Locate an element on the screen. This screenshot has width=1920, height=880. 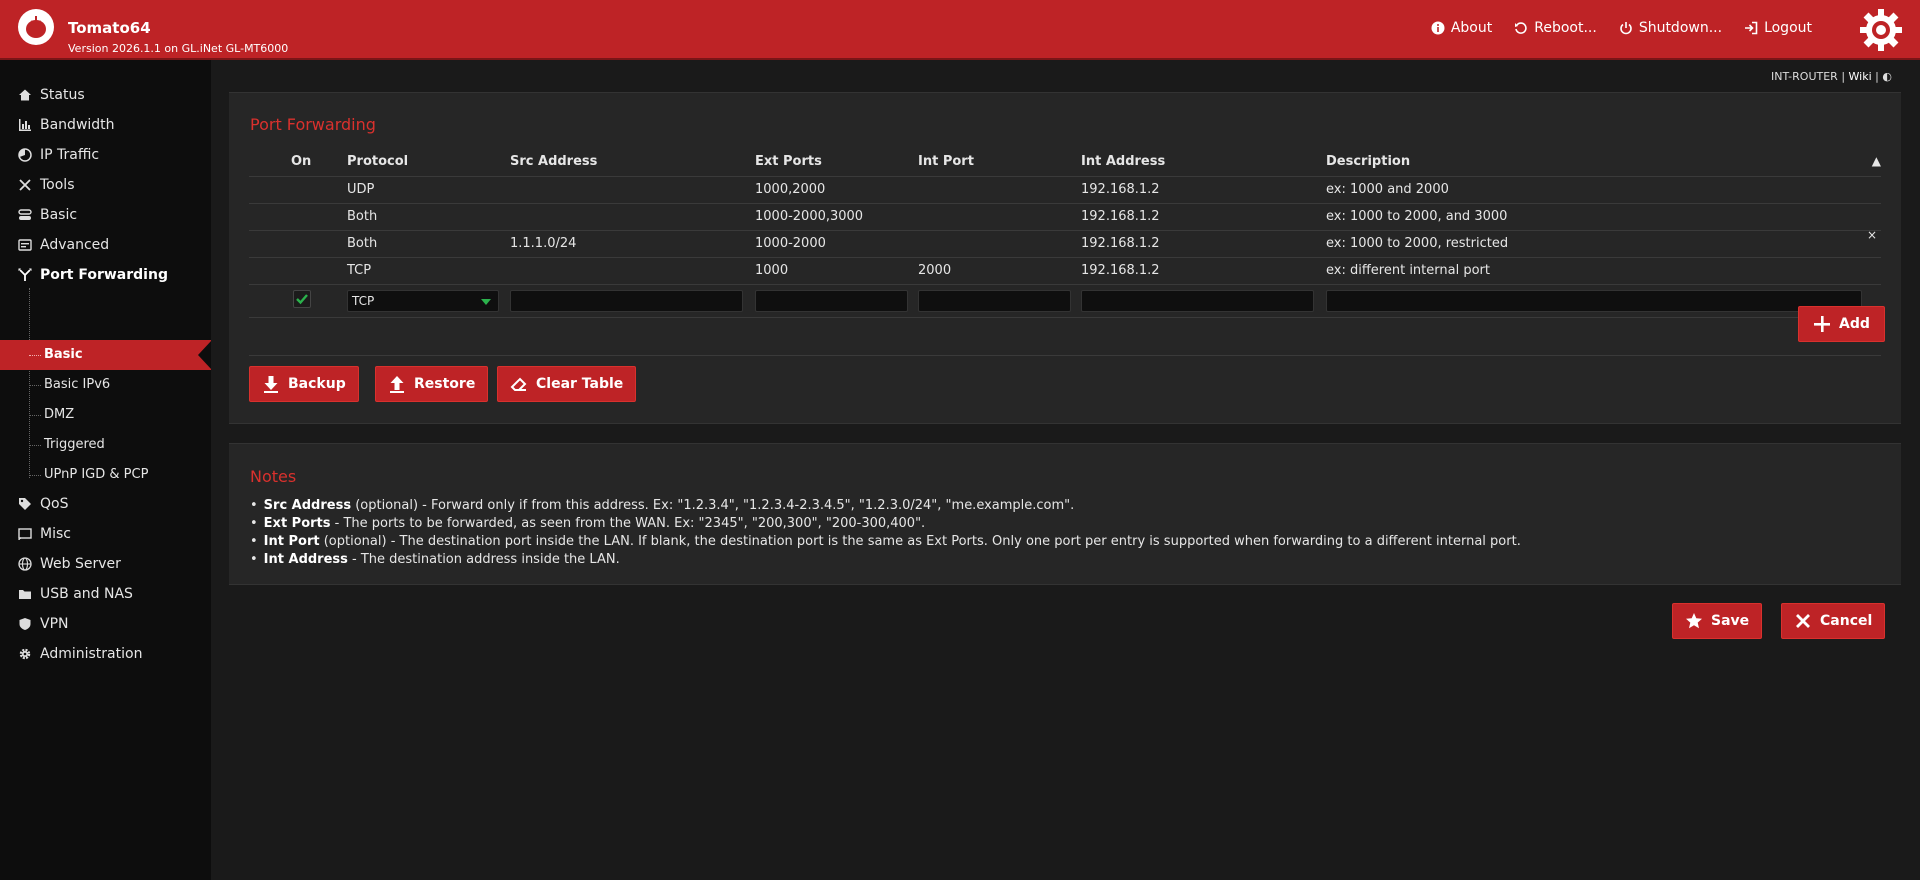
cast-icon is located at coordinates (25, 534).